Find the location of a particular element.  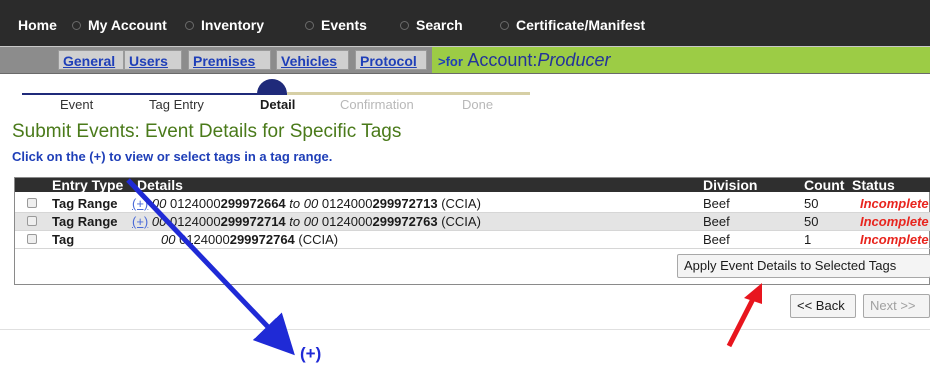

entry-type: Tag is located at coordinates (63, 239).